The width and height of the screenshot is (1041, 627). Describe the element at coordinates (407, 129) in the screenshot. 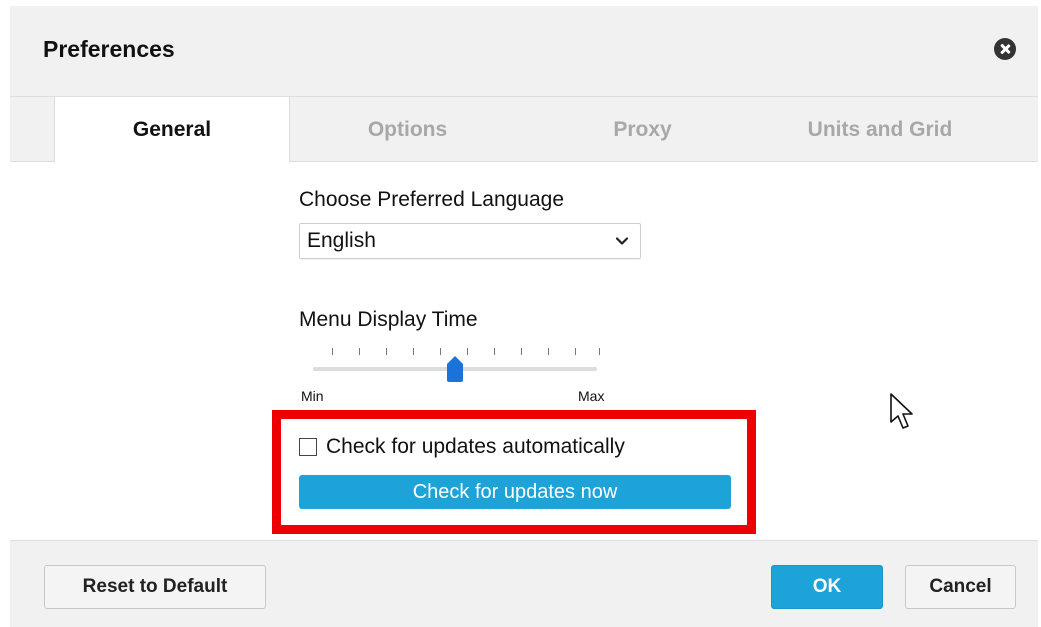

I see `tab-options: Options` at that location.